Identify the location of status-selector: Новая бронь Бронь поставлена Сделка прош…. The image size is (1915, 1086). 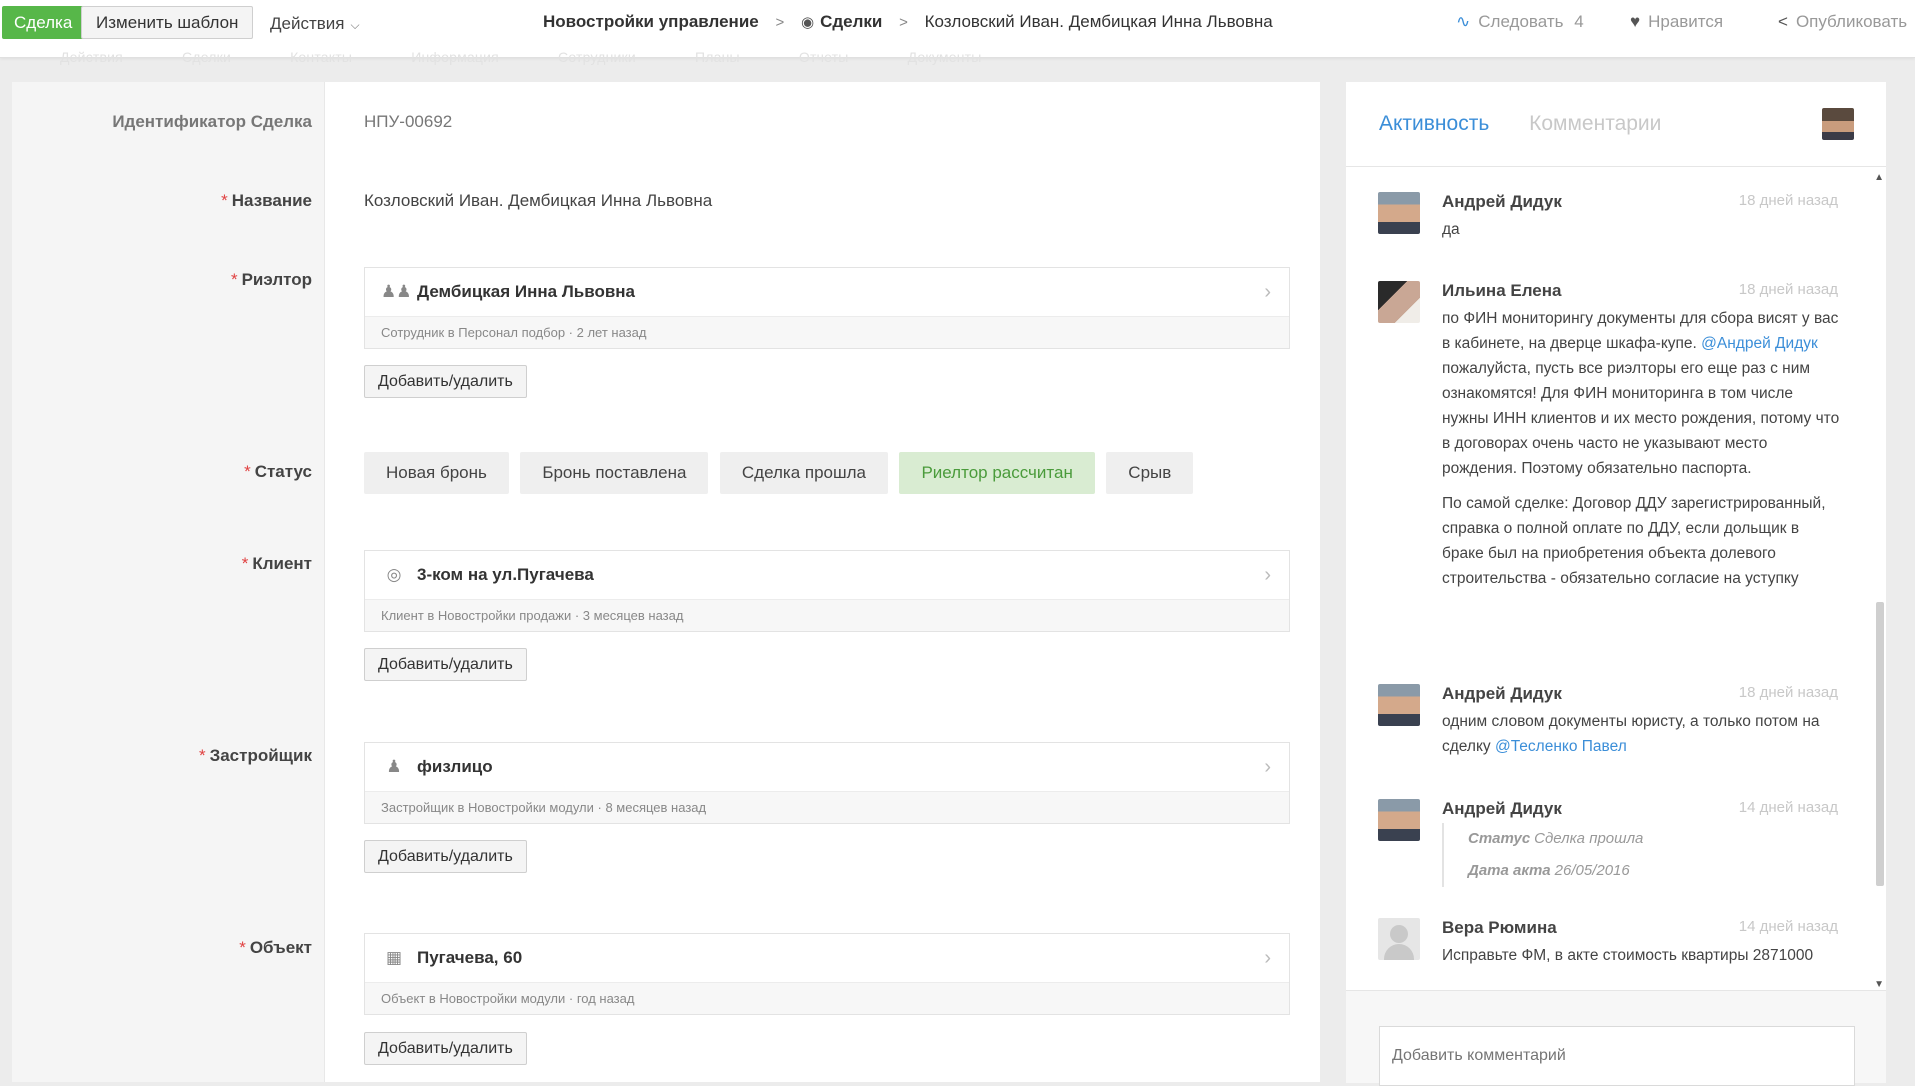
(782, 473).